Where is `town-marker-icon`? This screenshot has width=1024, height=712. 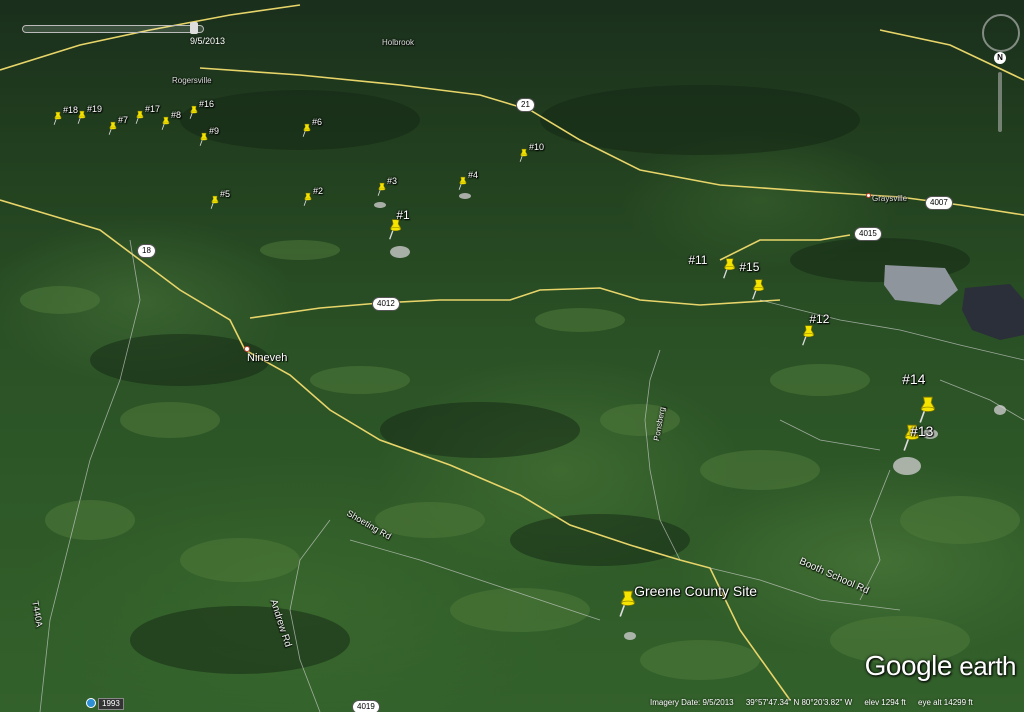
town-marker-icon is located at coordinates (868, 195).